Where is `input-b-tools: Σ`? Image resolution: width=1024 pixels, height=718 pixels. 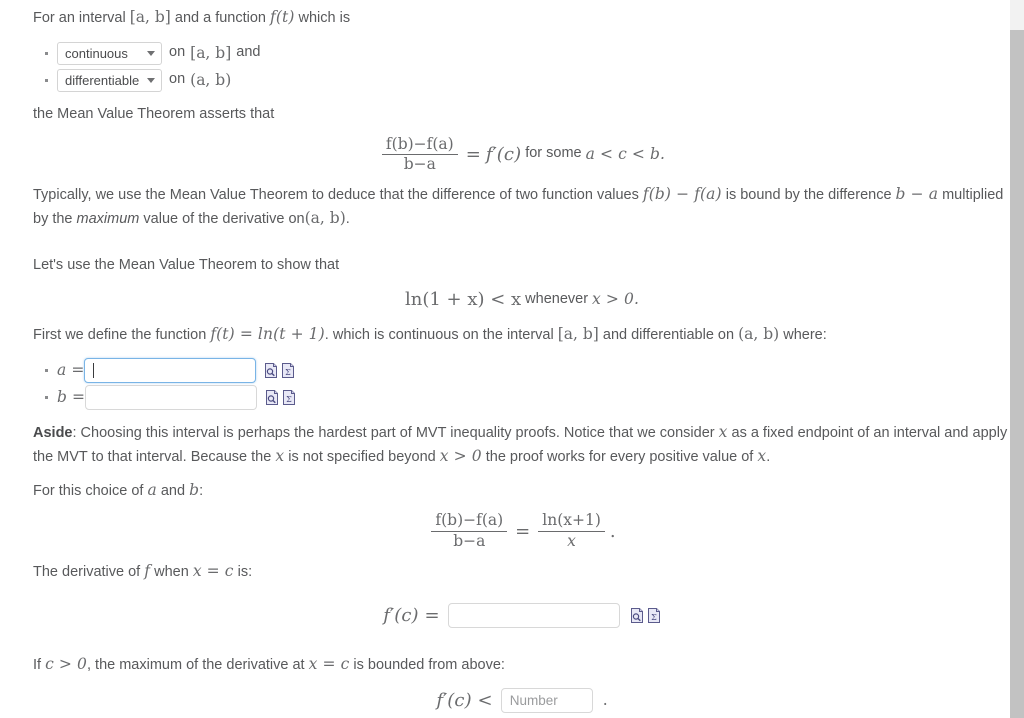
input-b-tools: Σ is located at coordinates (280, 398).